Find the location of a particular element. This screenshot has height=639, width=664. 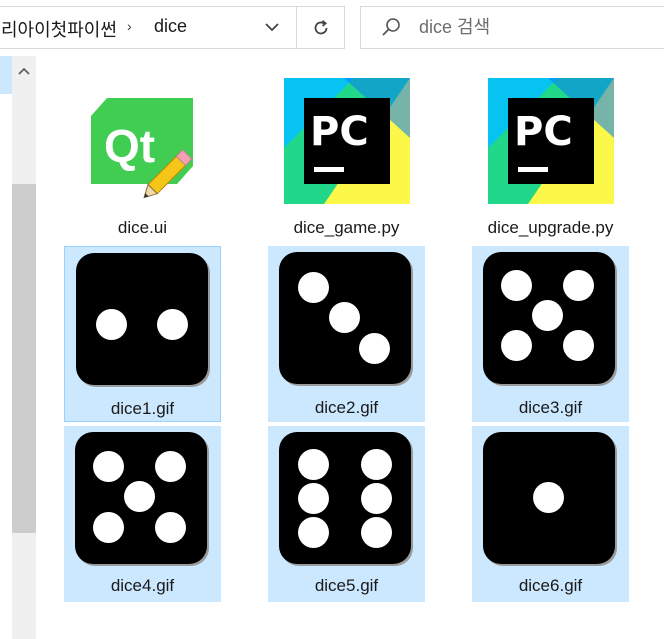

scroll-up-button is located at coordinates (24, 71).